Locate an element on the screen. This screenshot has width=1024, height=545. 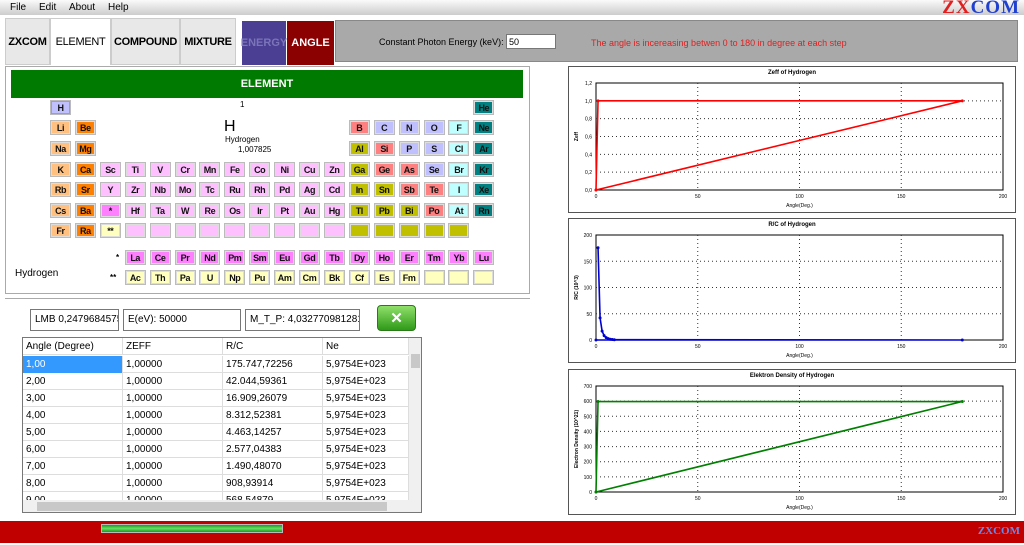
menu-help: Help is located at coordinates (118, 7).